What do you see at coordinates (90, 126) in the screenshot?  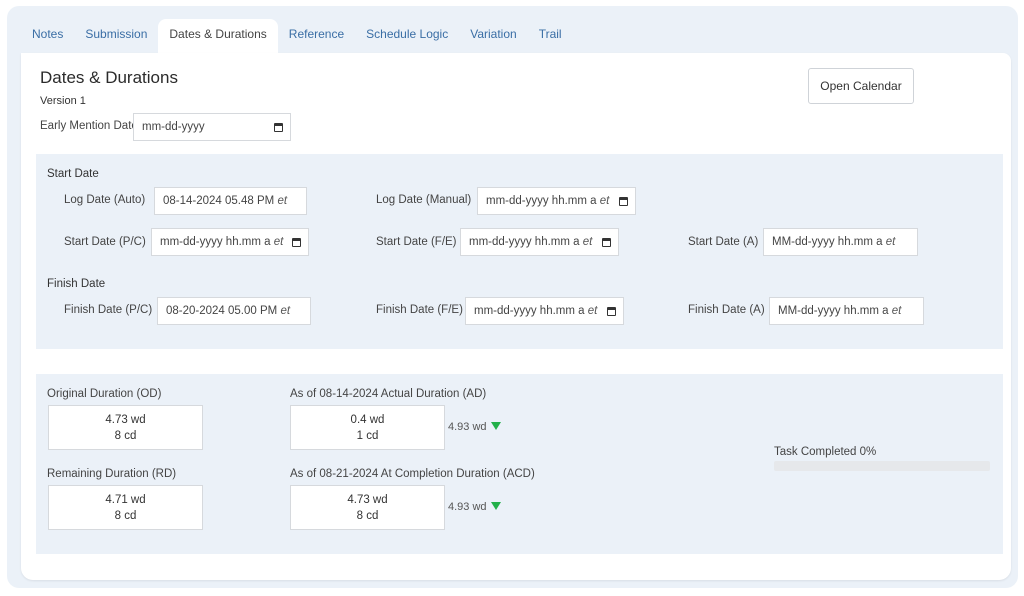 I see `early-mention-label: Early Mention Date:` at bounding box center [90, 126].